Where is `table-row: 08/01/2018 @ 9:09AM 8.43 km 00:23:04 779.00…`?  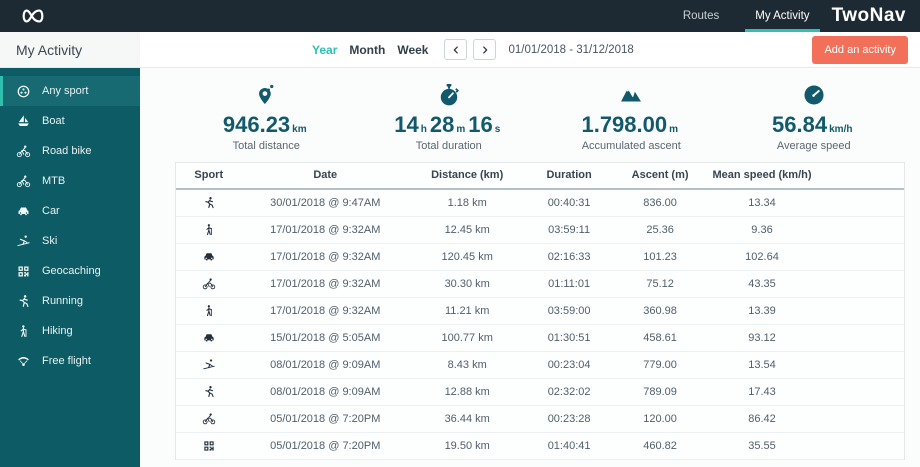
table-row: 08/01/2018 @ 9:09AM 8.43 km 00:23:04 779.00… is located at coordinates (540, 365).